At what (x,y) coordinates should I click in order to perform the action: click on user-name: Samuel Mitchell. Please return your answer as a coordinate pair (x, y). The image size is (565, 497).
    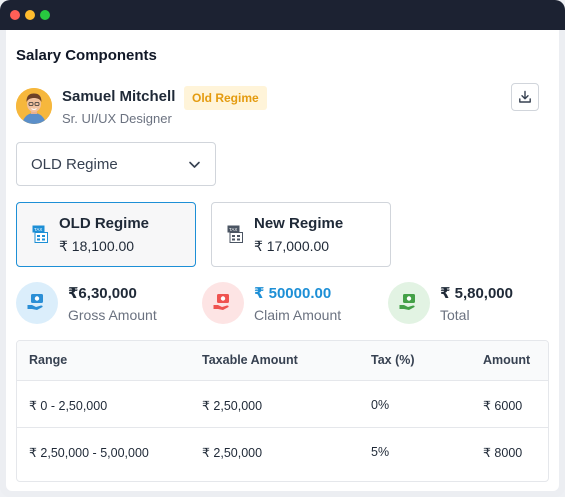
    Looking at the image, I should click on (119, 96).